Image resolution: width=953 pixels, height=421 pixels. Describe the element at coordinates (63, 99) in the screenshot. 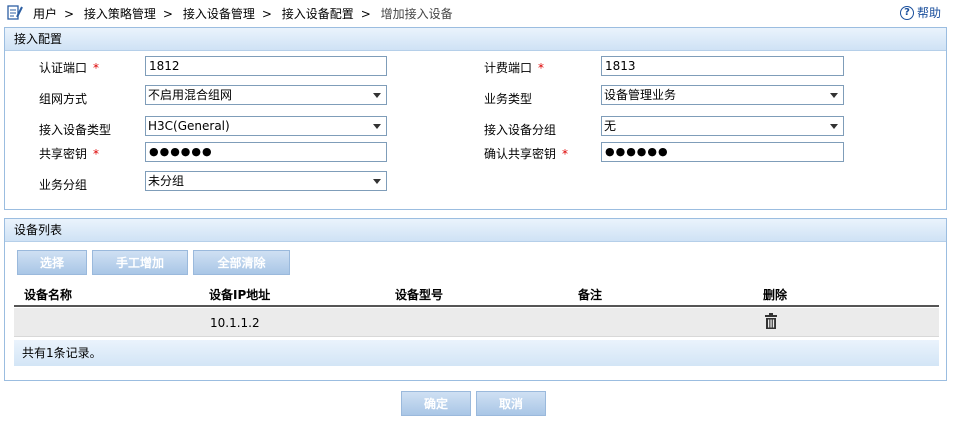

I see `network-mode-label: 组网方式` at that location.